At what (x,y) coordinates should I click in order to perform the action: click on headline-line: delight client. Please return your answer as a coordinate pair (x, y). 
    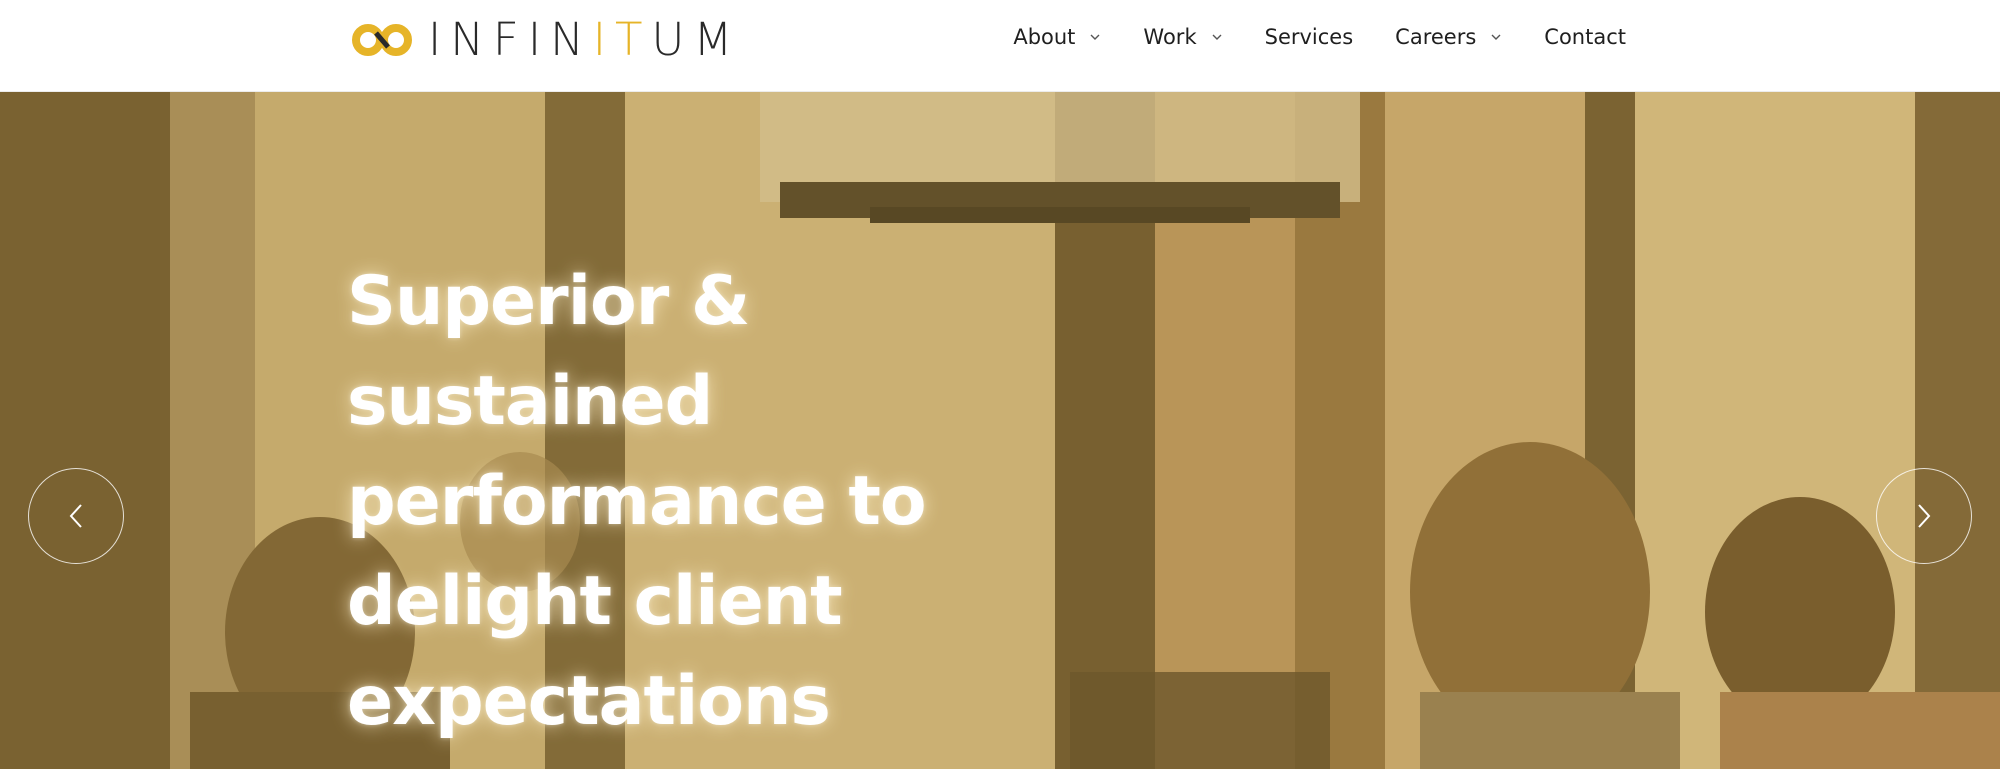
    Looking at the image, I should click on (595, 601).